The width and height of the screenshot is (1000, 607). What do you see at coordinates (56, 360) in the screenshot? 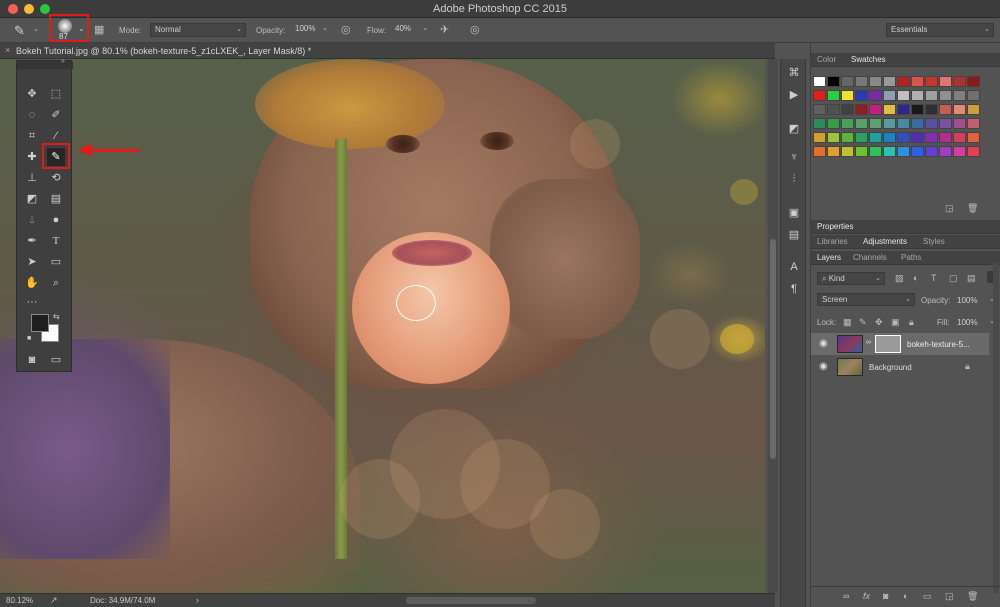
I see `screen-mode-icon: ▭` at bounding box center [56, 360].